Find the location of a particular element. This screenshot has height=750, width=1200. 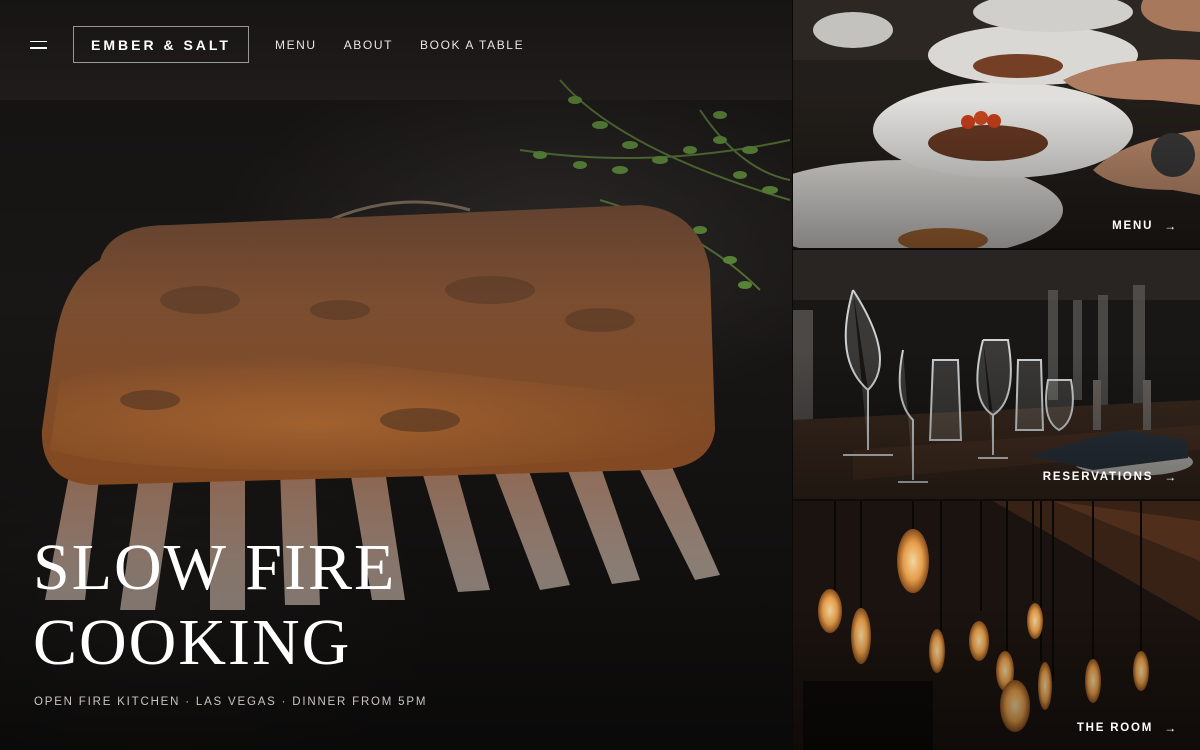

headline-line-2: COOKING is located at coordinates (192, 642).